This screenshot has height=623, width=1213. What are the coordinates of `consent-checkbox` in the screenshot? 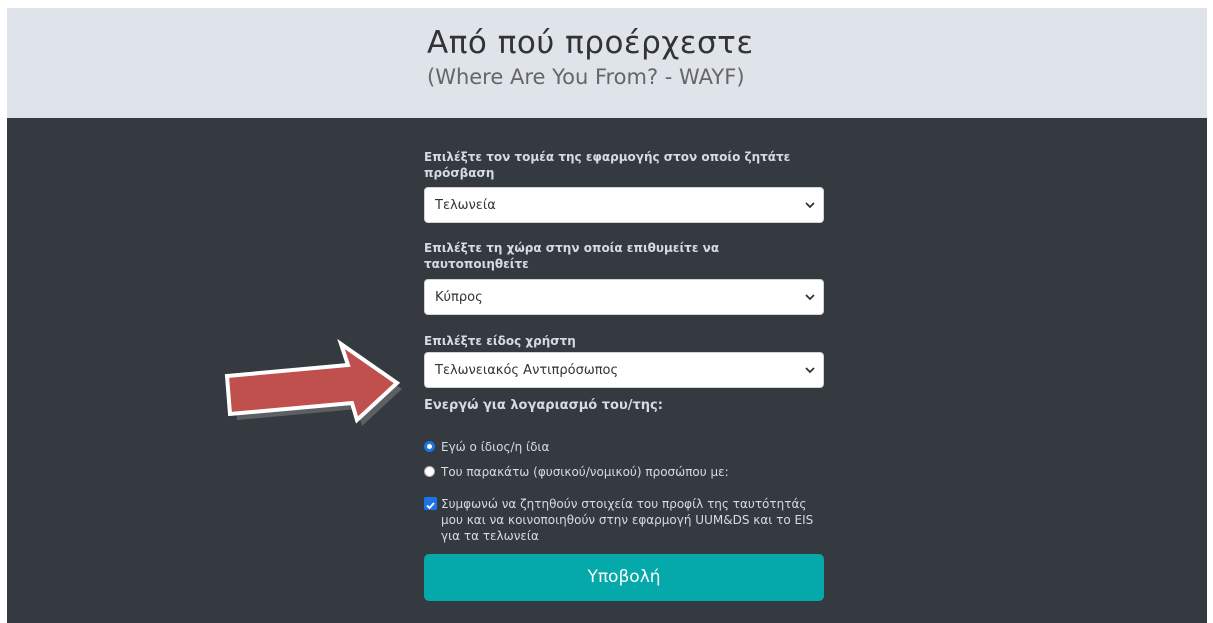 It's located at (430, 503).